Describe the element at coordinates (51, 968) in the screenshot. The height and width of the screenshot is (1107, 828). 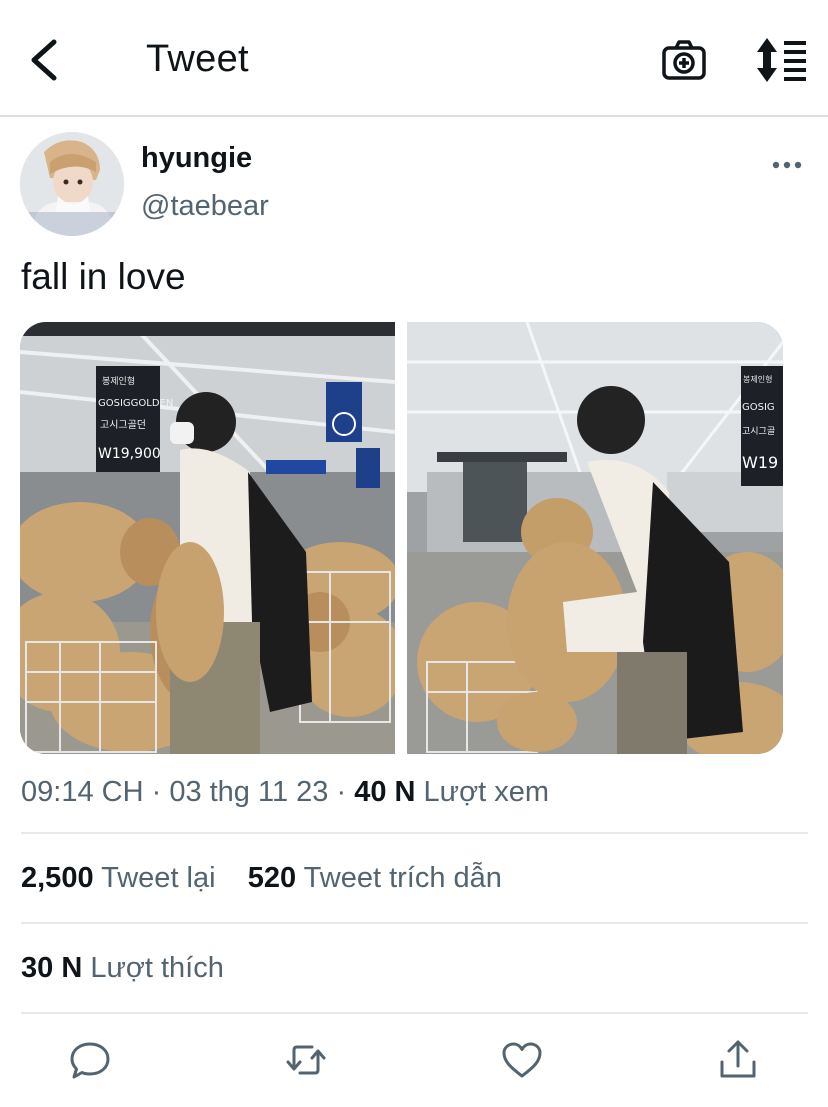
I see `likes-count: 30 N` at that location.